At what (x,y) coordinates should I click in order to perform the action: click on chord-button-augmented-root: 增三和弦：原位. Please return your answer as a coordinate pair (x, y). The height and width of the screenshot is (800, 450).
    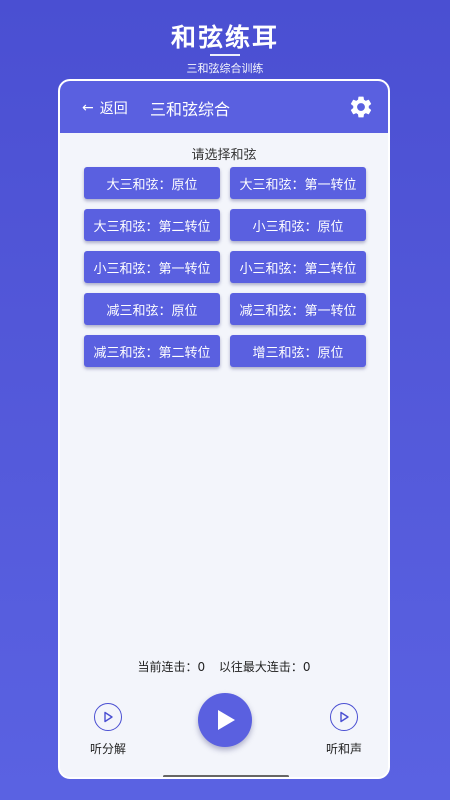
    Looking at the image, I should click on (298, 351).